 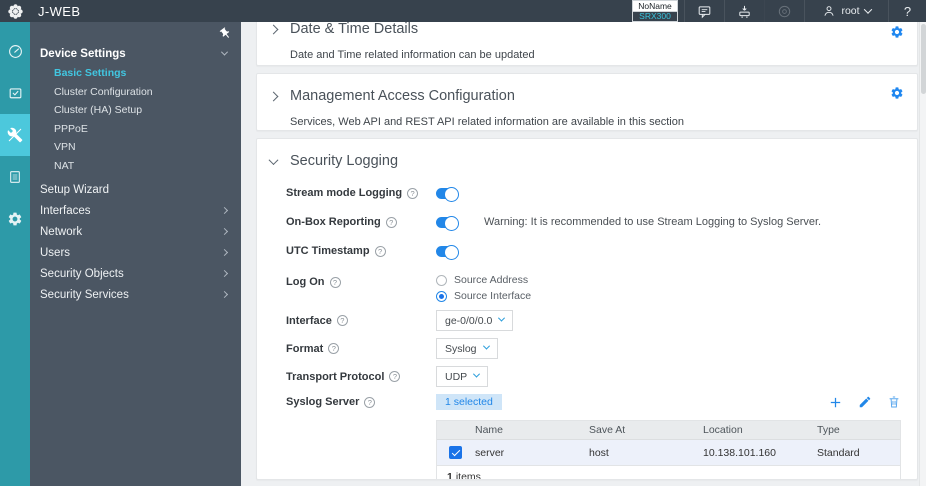 I want to click on sidebar-item-basic-settings: Basic Settings, so click(x=135, y=73).